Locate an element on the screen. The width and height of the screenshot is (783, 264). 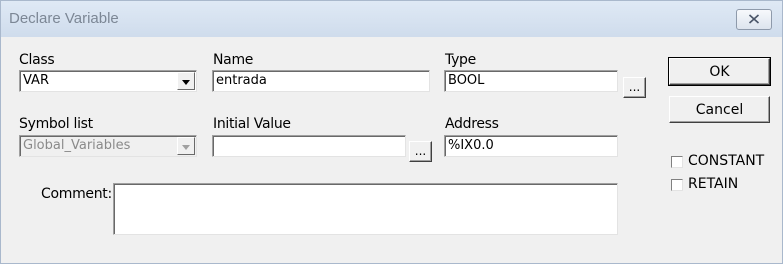
retain-checkbox is located at coordinates (677, 185).